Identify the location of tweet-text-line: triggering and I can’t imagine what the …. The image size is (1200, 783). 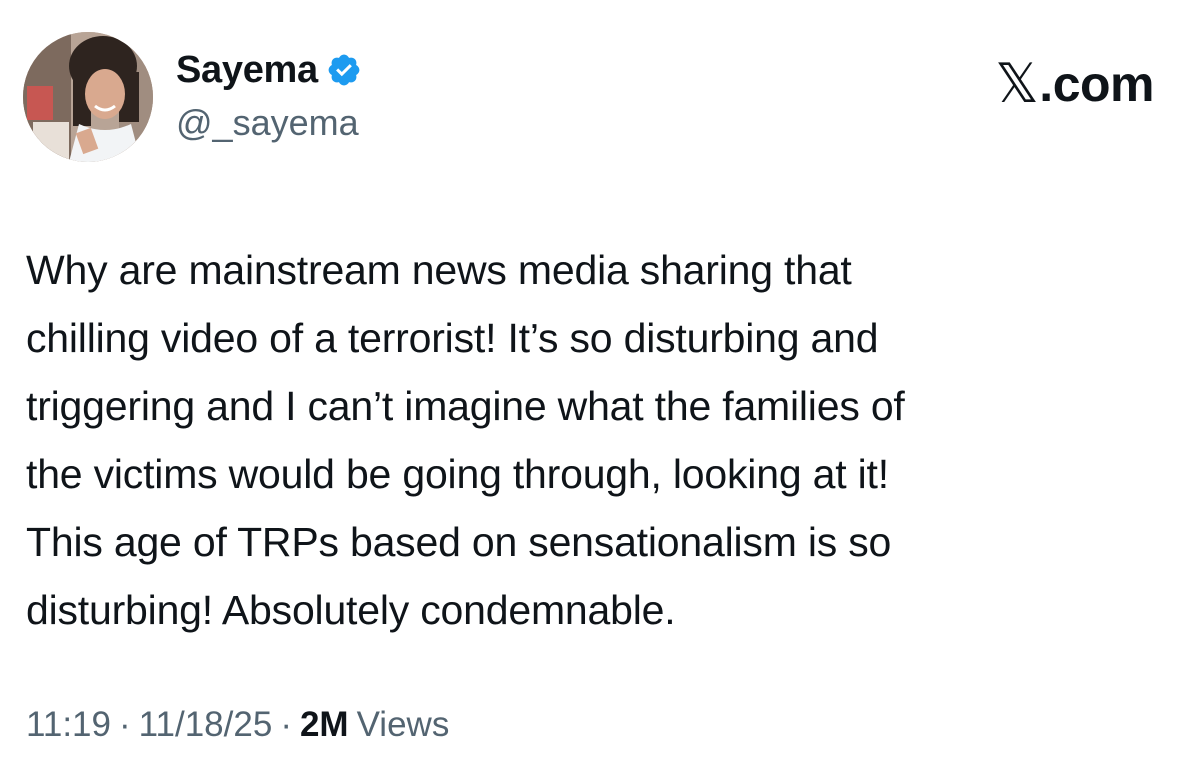
(465, 406).